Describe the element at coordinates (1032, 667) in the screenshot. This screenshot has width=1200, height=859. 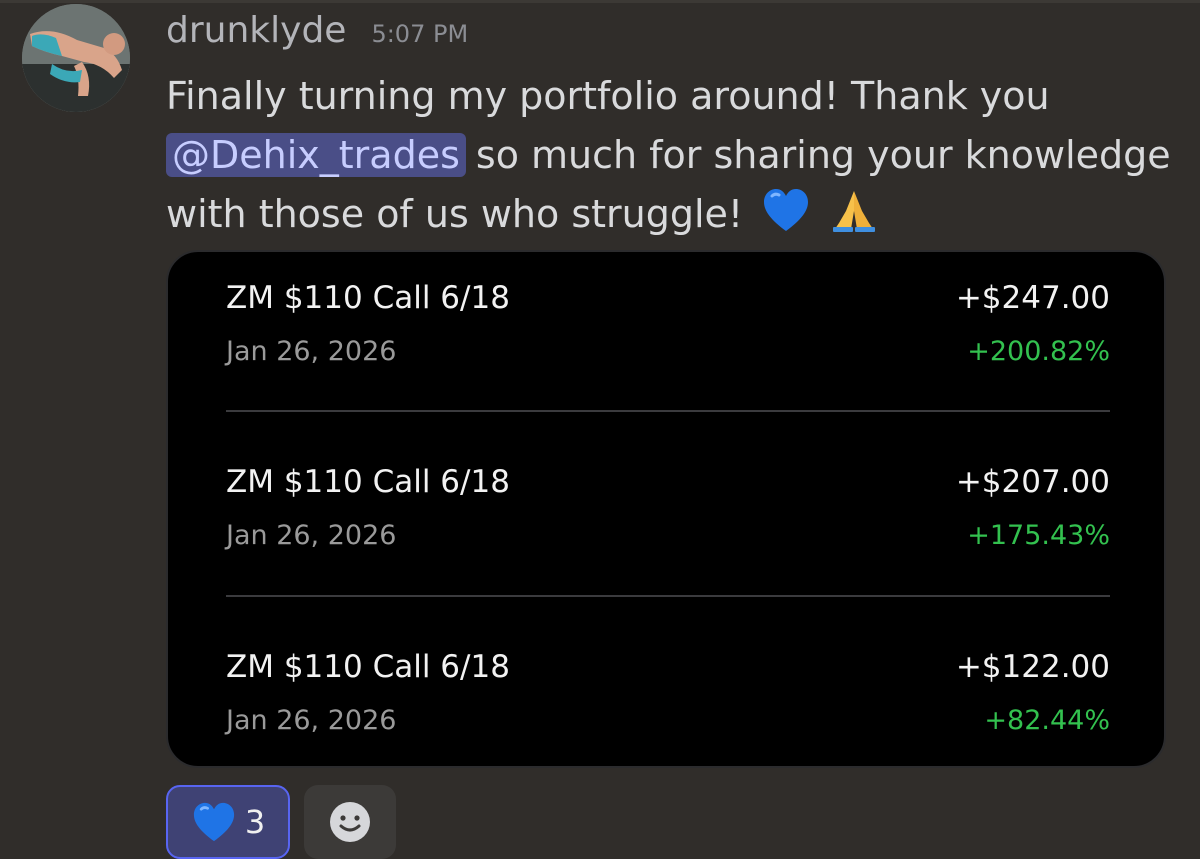
I see `trade-pnl: +$122.00` at that location.